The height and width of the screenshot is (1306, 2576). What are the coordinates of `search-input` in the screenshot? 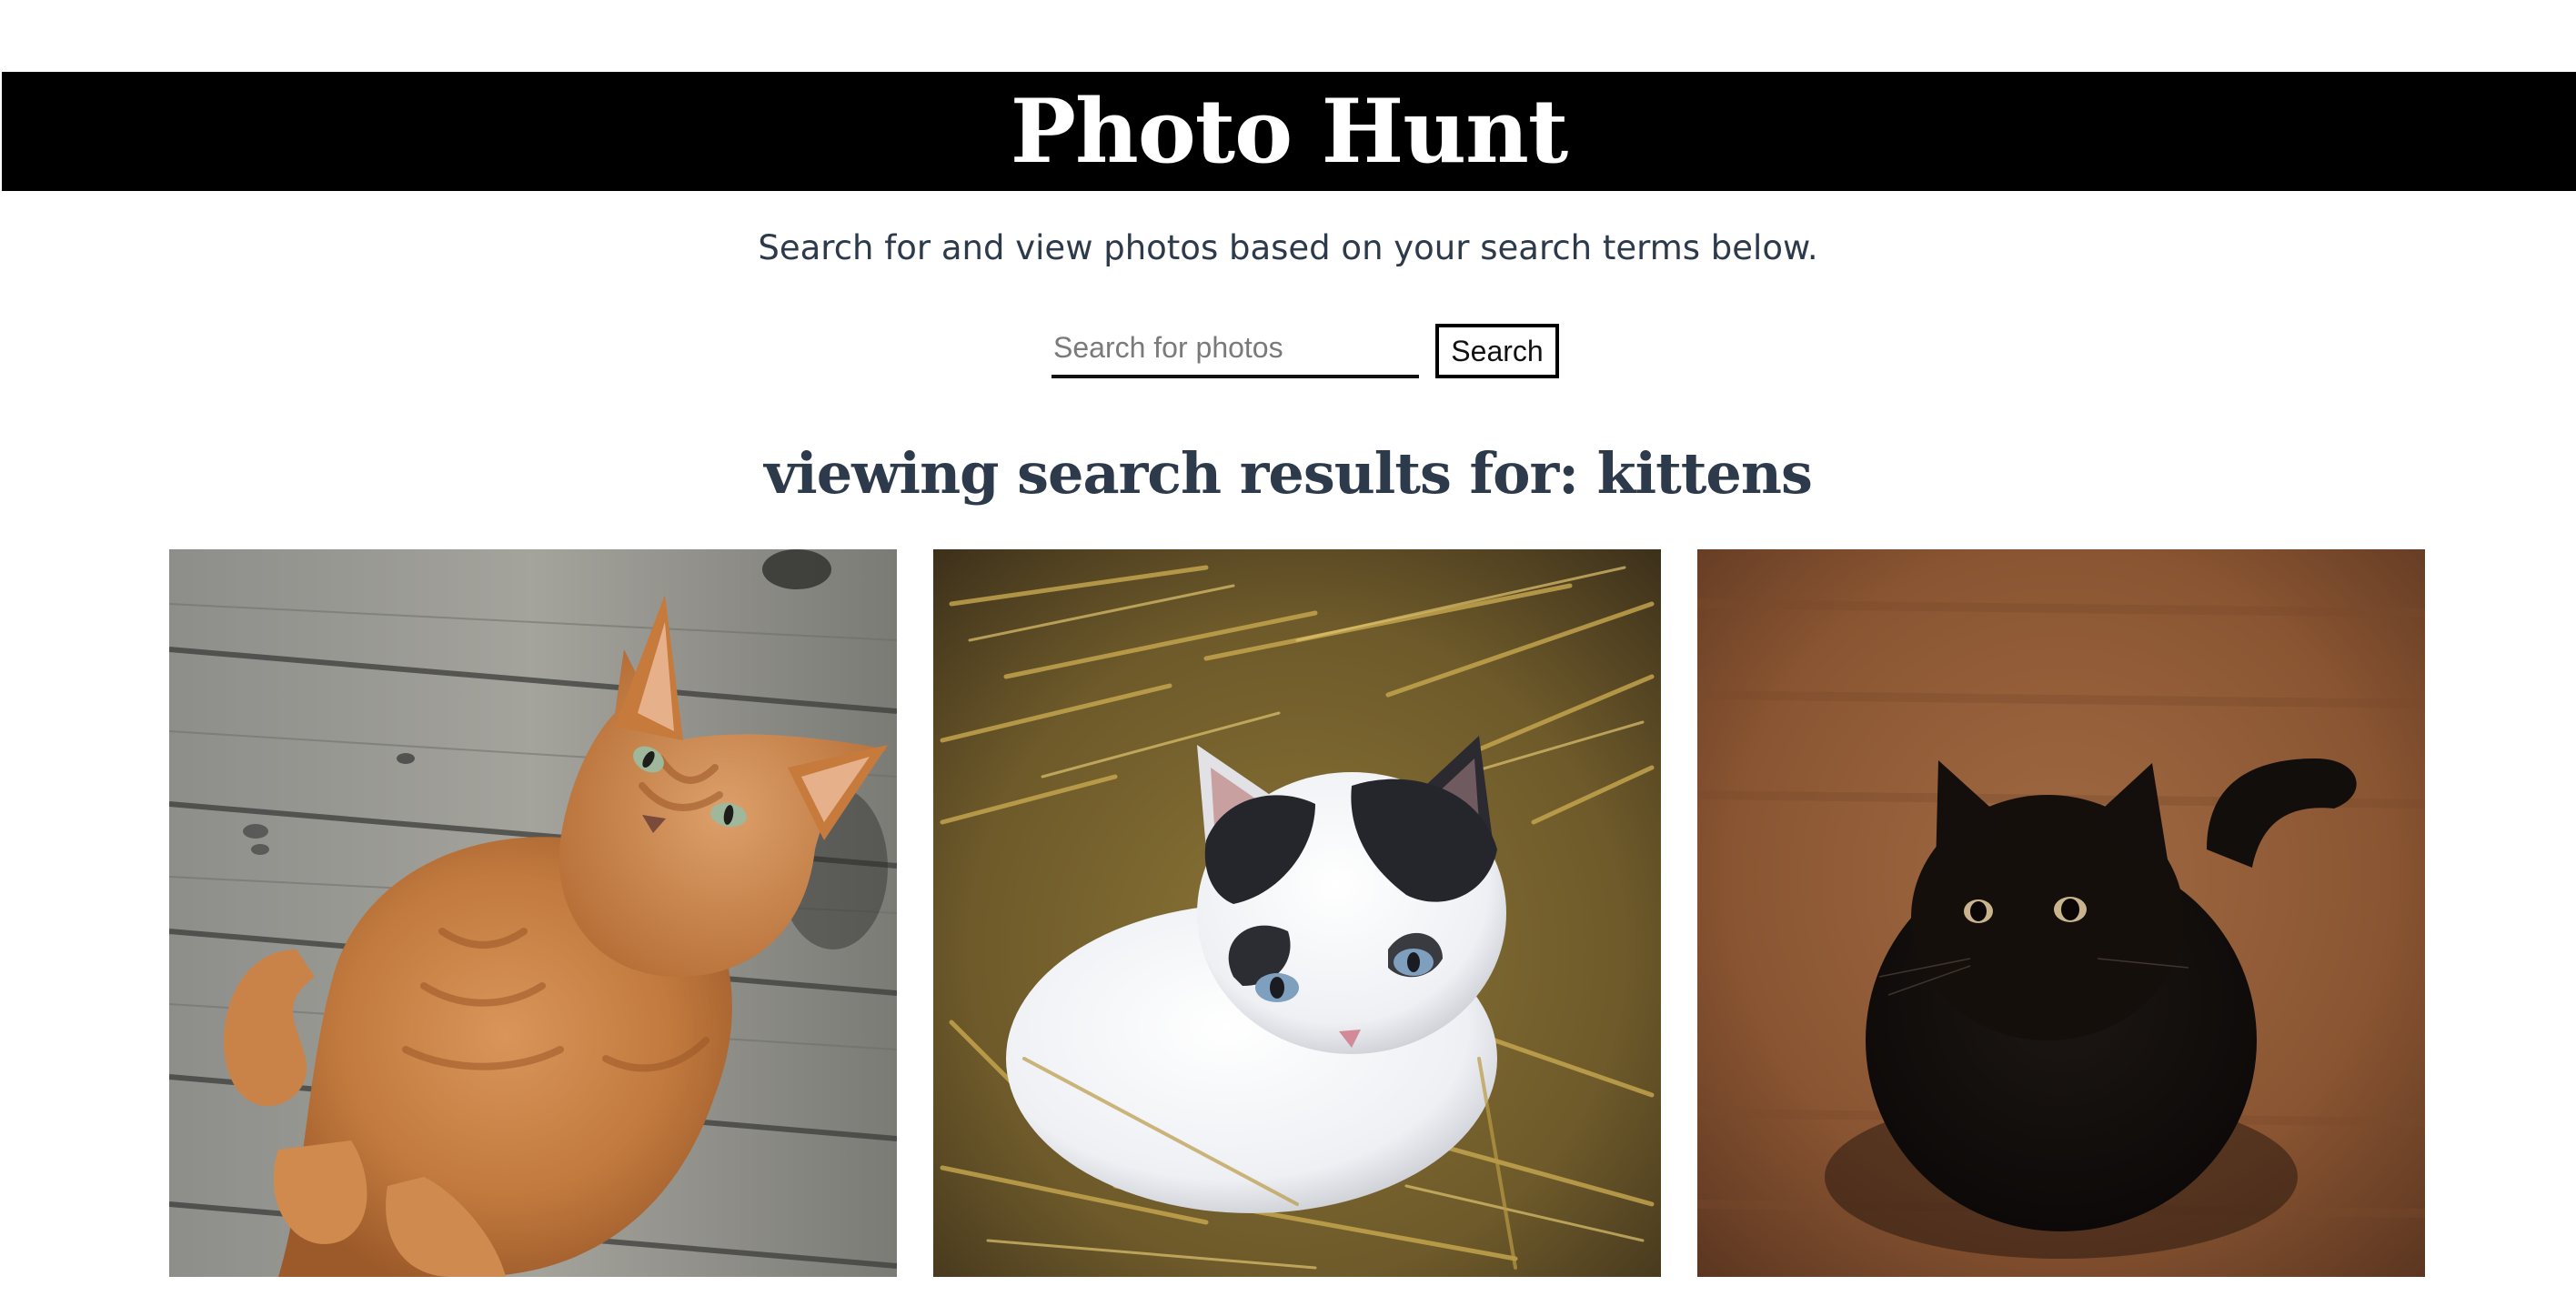 It's located at (1235, 351).